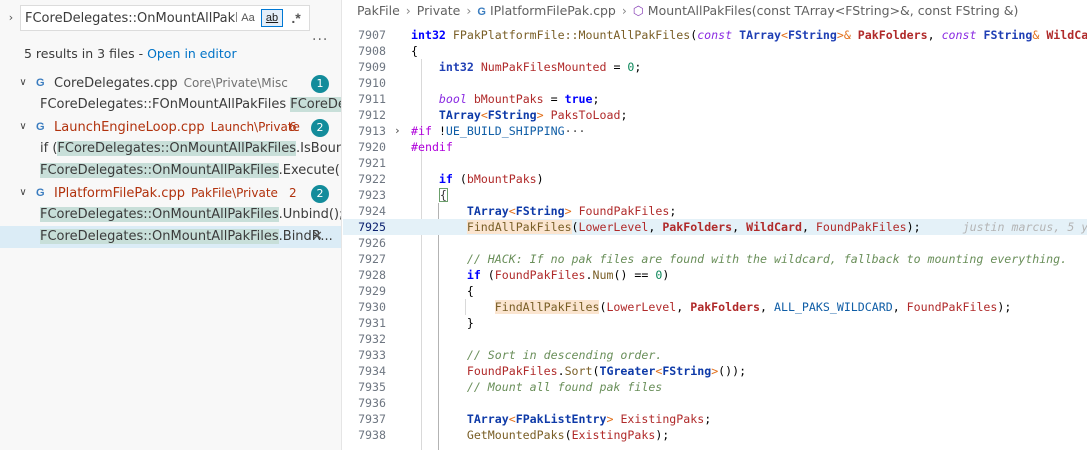 The height and width of the screenshot is (450, 1087). What do you see at coordinates (372, 403) in the screenshot?
I see `line-number: 7936` at bounding box center [372, 403].